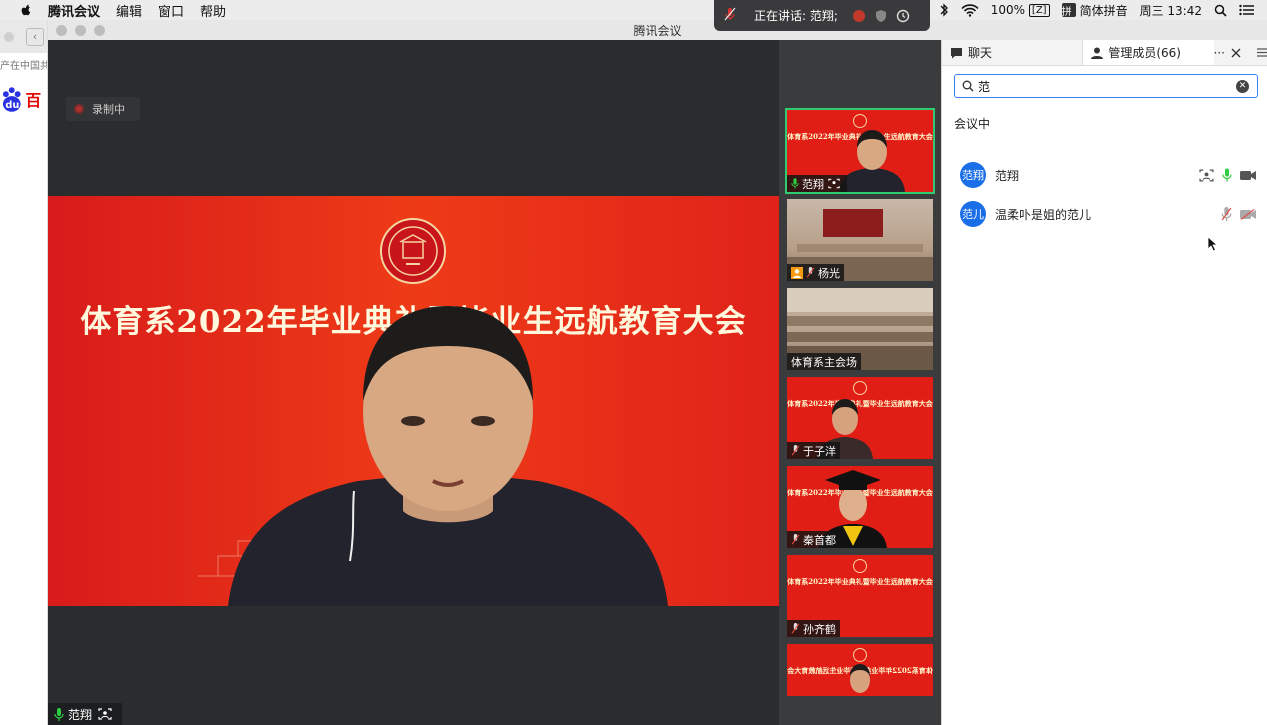 This screenshot has height=725, width=1267. Describe the element at coordinates (860, 240) in the screenshot. I see `thumbnail-yangguang: 杨光` at that location.